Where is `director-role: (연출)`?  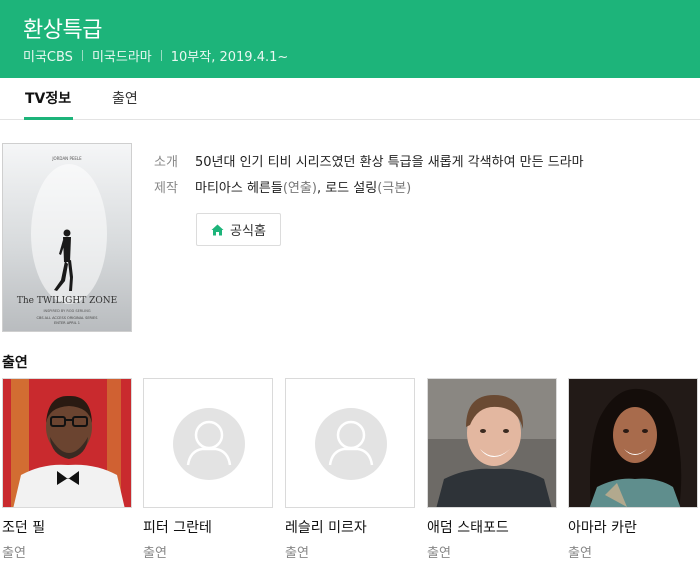 director-role: (연출) is located at coordinates (299, 188).